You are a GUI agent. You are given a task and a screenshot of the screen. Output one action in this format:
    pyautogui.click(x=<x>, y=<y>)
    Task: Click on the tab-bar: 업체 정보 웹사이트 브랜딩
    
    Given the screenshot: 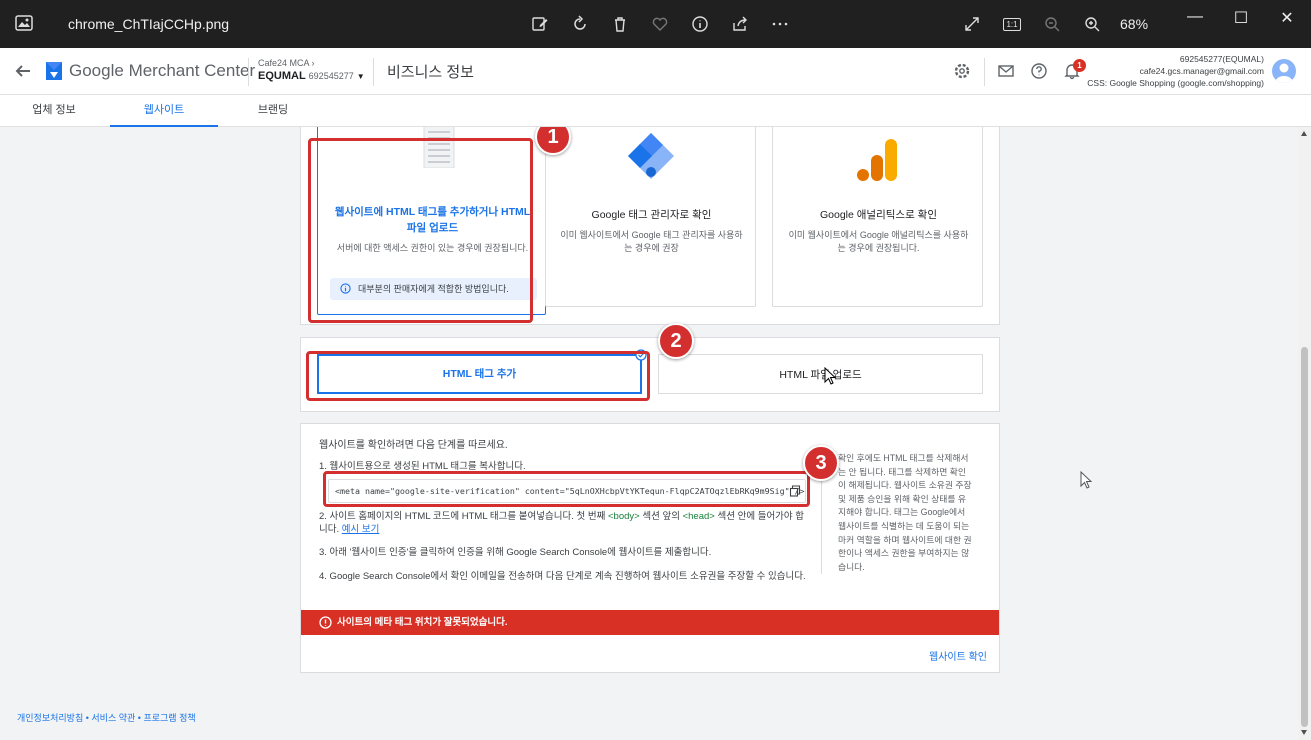 What is the action you would take?
    pyautogui.click(x=655, y=111)
    